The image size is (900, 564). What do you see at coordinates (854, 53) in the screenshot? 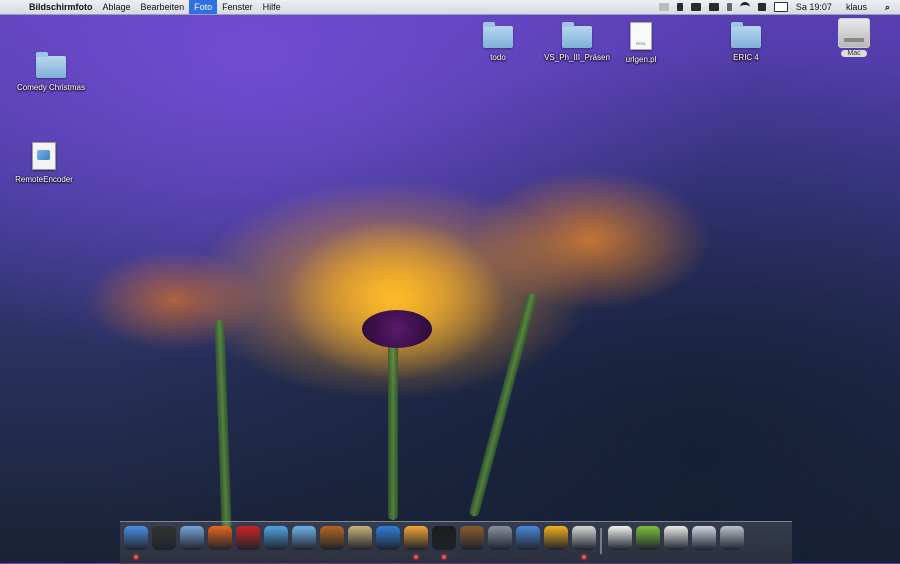
I see `desktop-icon-label: Mac` at bounding box center [854, 53].